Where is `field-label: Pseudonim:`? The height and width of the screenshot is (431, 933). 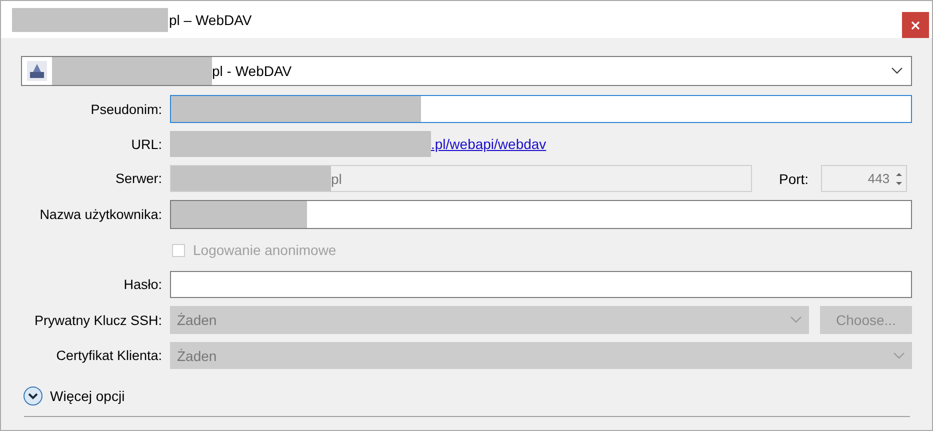
field-label: Pseudonim: is located at coordinates (126, 109).